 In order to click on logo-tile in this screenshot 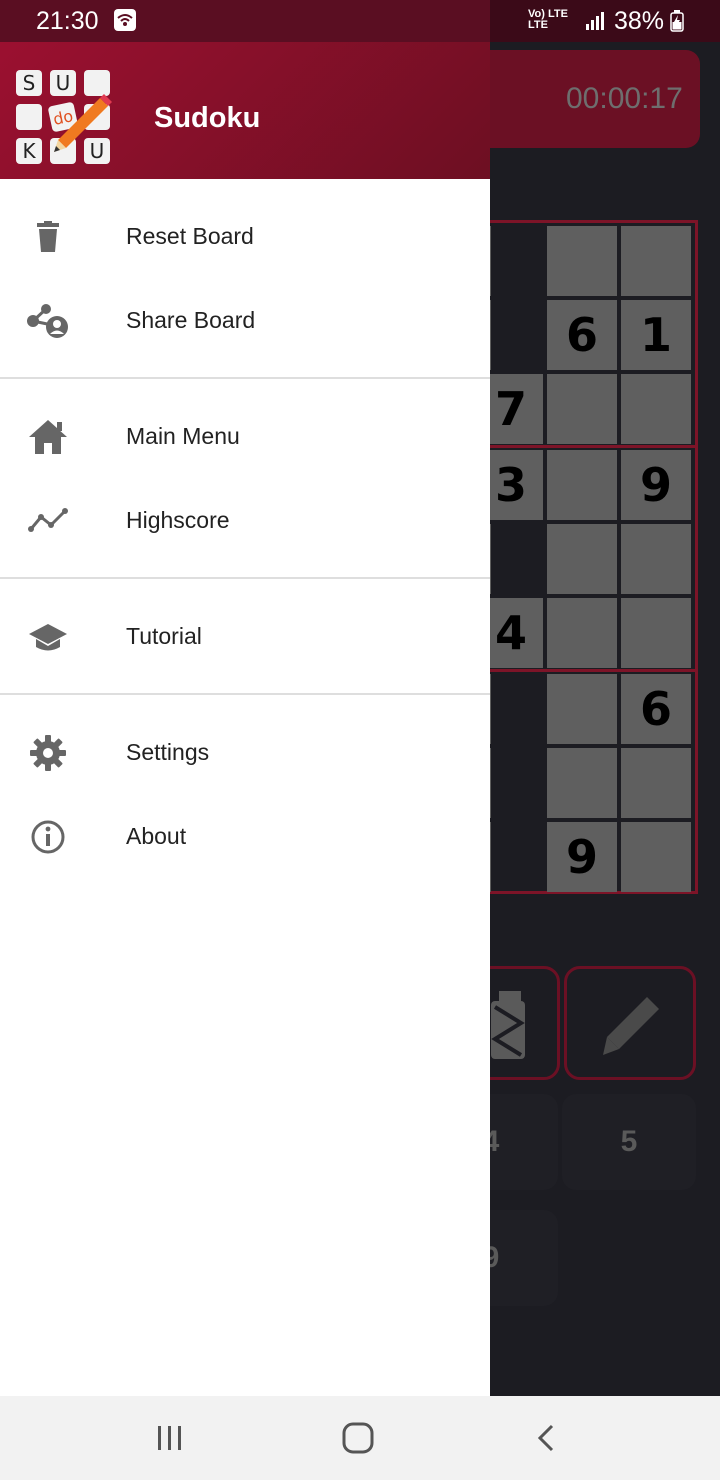, I will do `click(29, 117)`.